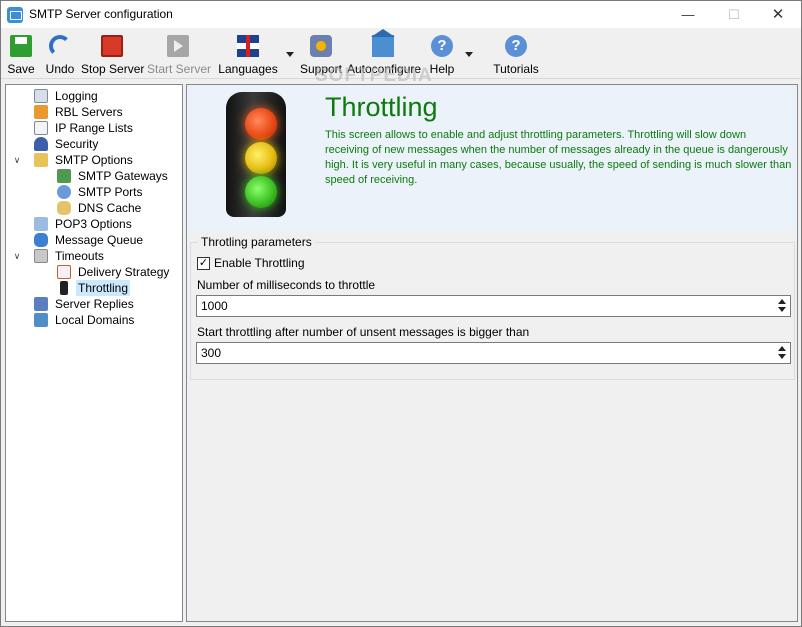 The height and width of the screenshot is (627, 802). I want to click on languages-dropdown-arrow, so click(290, 54).